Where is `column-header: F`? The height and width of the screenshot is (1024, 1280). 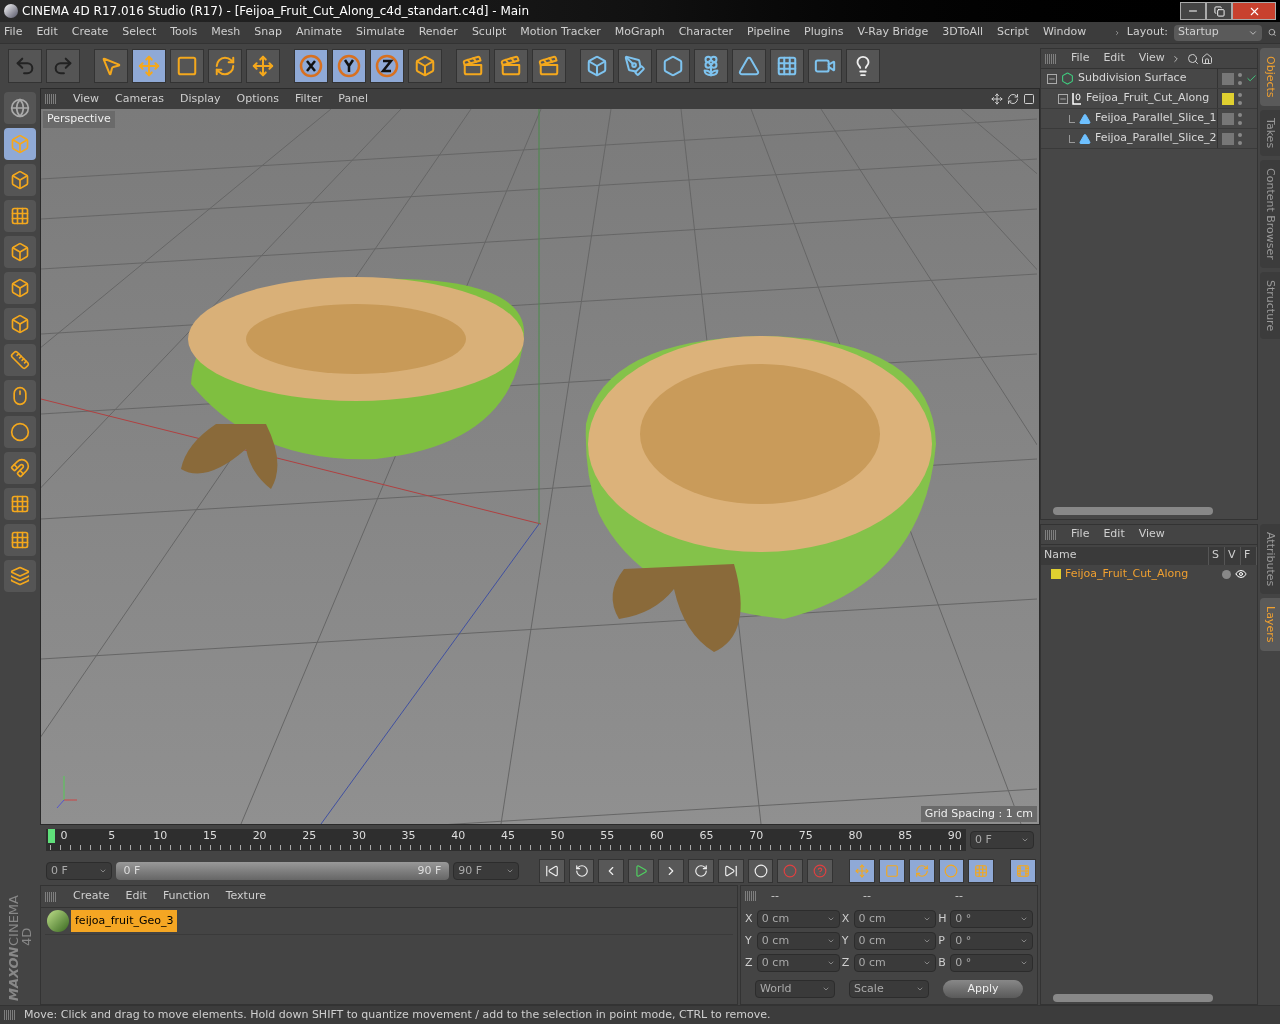 column-header: F is located at coordinates (1249, 556).